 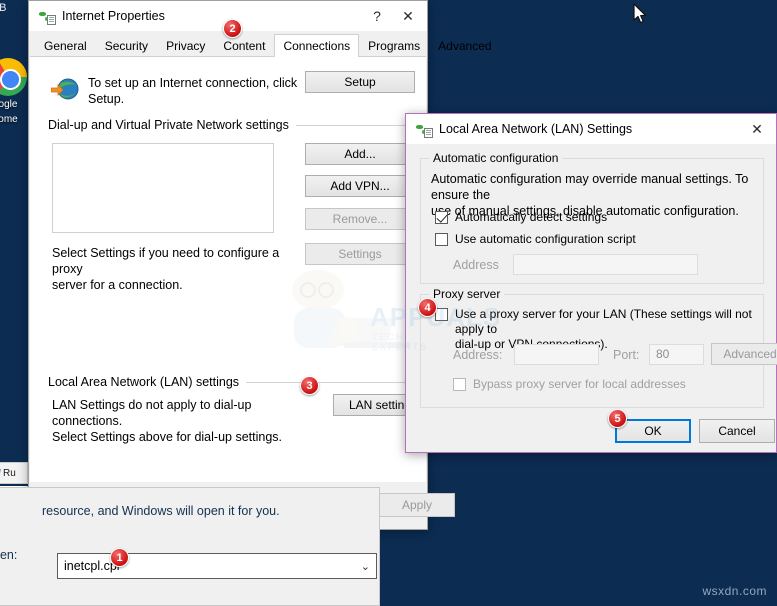 I want to click on lan-group-header: Local Area Network (LAN) settings, so click(x=229, y=382).